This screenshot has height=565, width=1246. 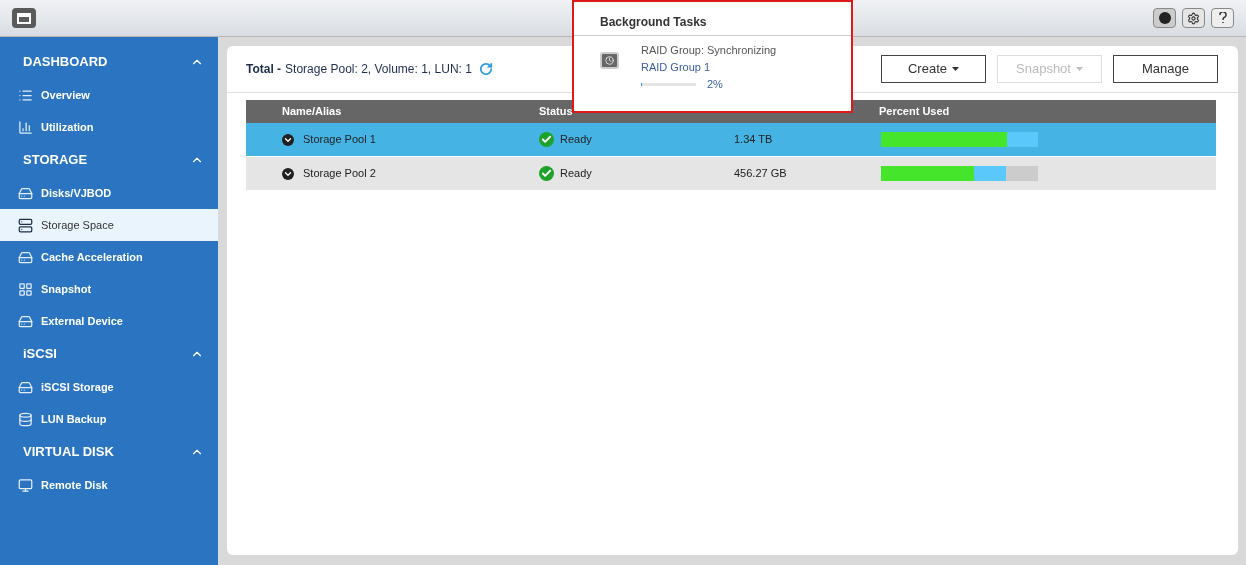 What do you see at coordinates (109, 321) in the screenshot?
I see `sidebar-item: External Device` at bounding box center [109, 321].